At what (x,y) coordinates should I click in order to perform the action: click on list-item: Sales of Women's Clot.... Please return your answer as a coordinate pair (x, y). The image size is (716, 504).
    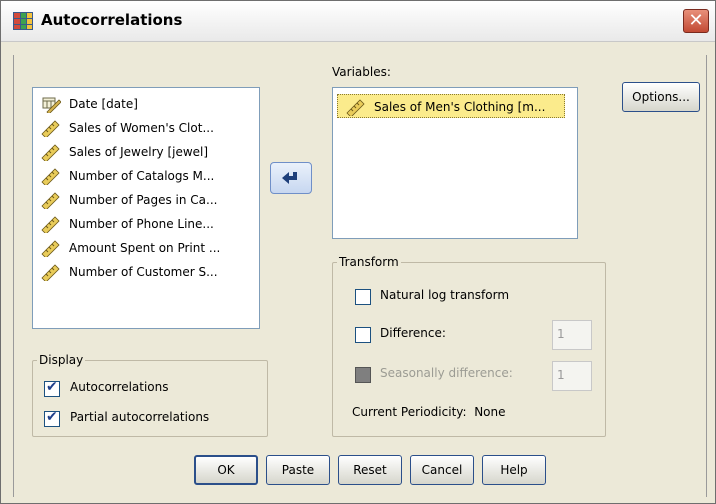
    Looking at the image, I should click on (146, 128).